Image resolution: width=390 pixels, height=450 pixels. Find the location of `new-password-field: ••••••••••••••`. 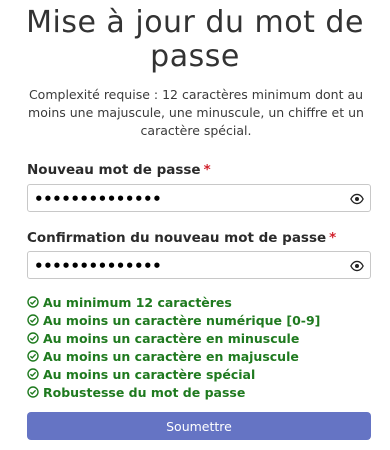

new-password-field: •••••••••••••• is located at coordinates (199, 198).